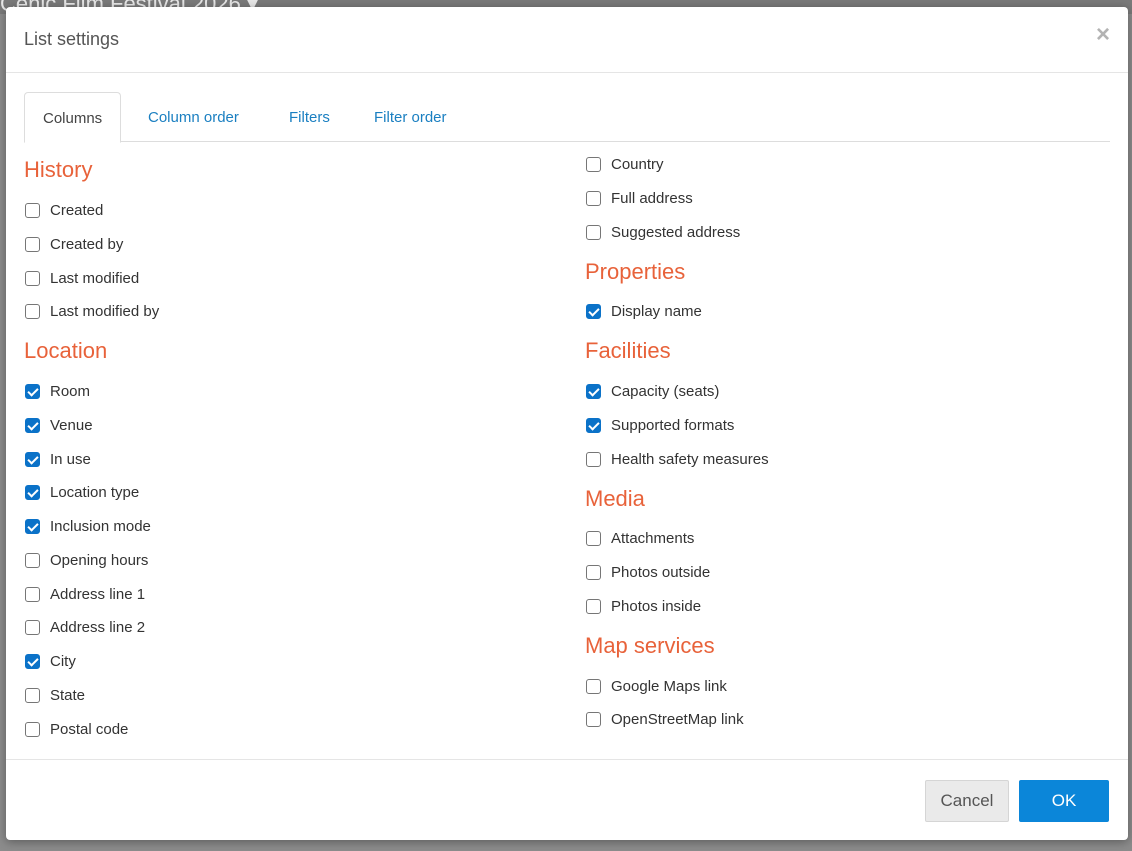 The height and width of the screenshot is (851, 1132). I want to click on tab-filters: Filters, so click(309, 117).